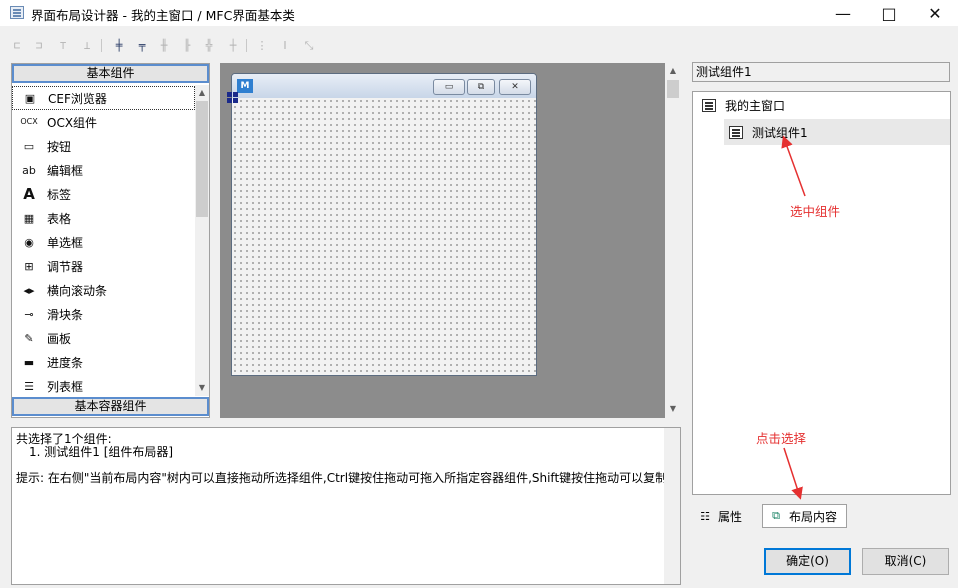 The height and width of the screenshot is (588, 958). Describe the element at coordinates (59, 146) in the screenshot. I see `palette-item-label: 按钮` at that location.